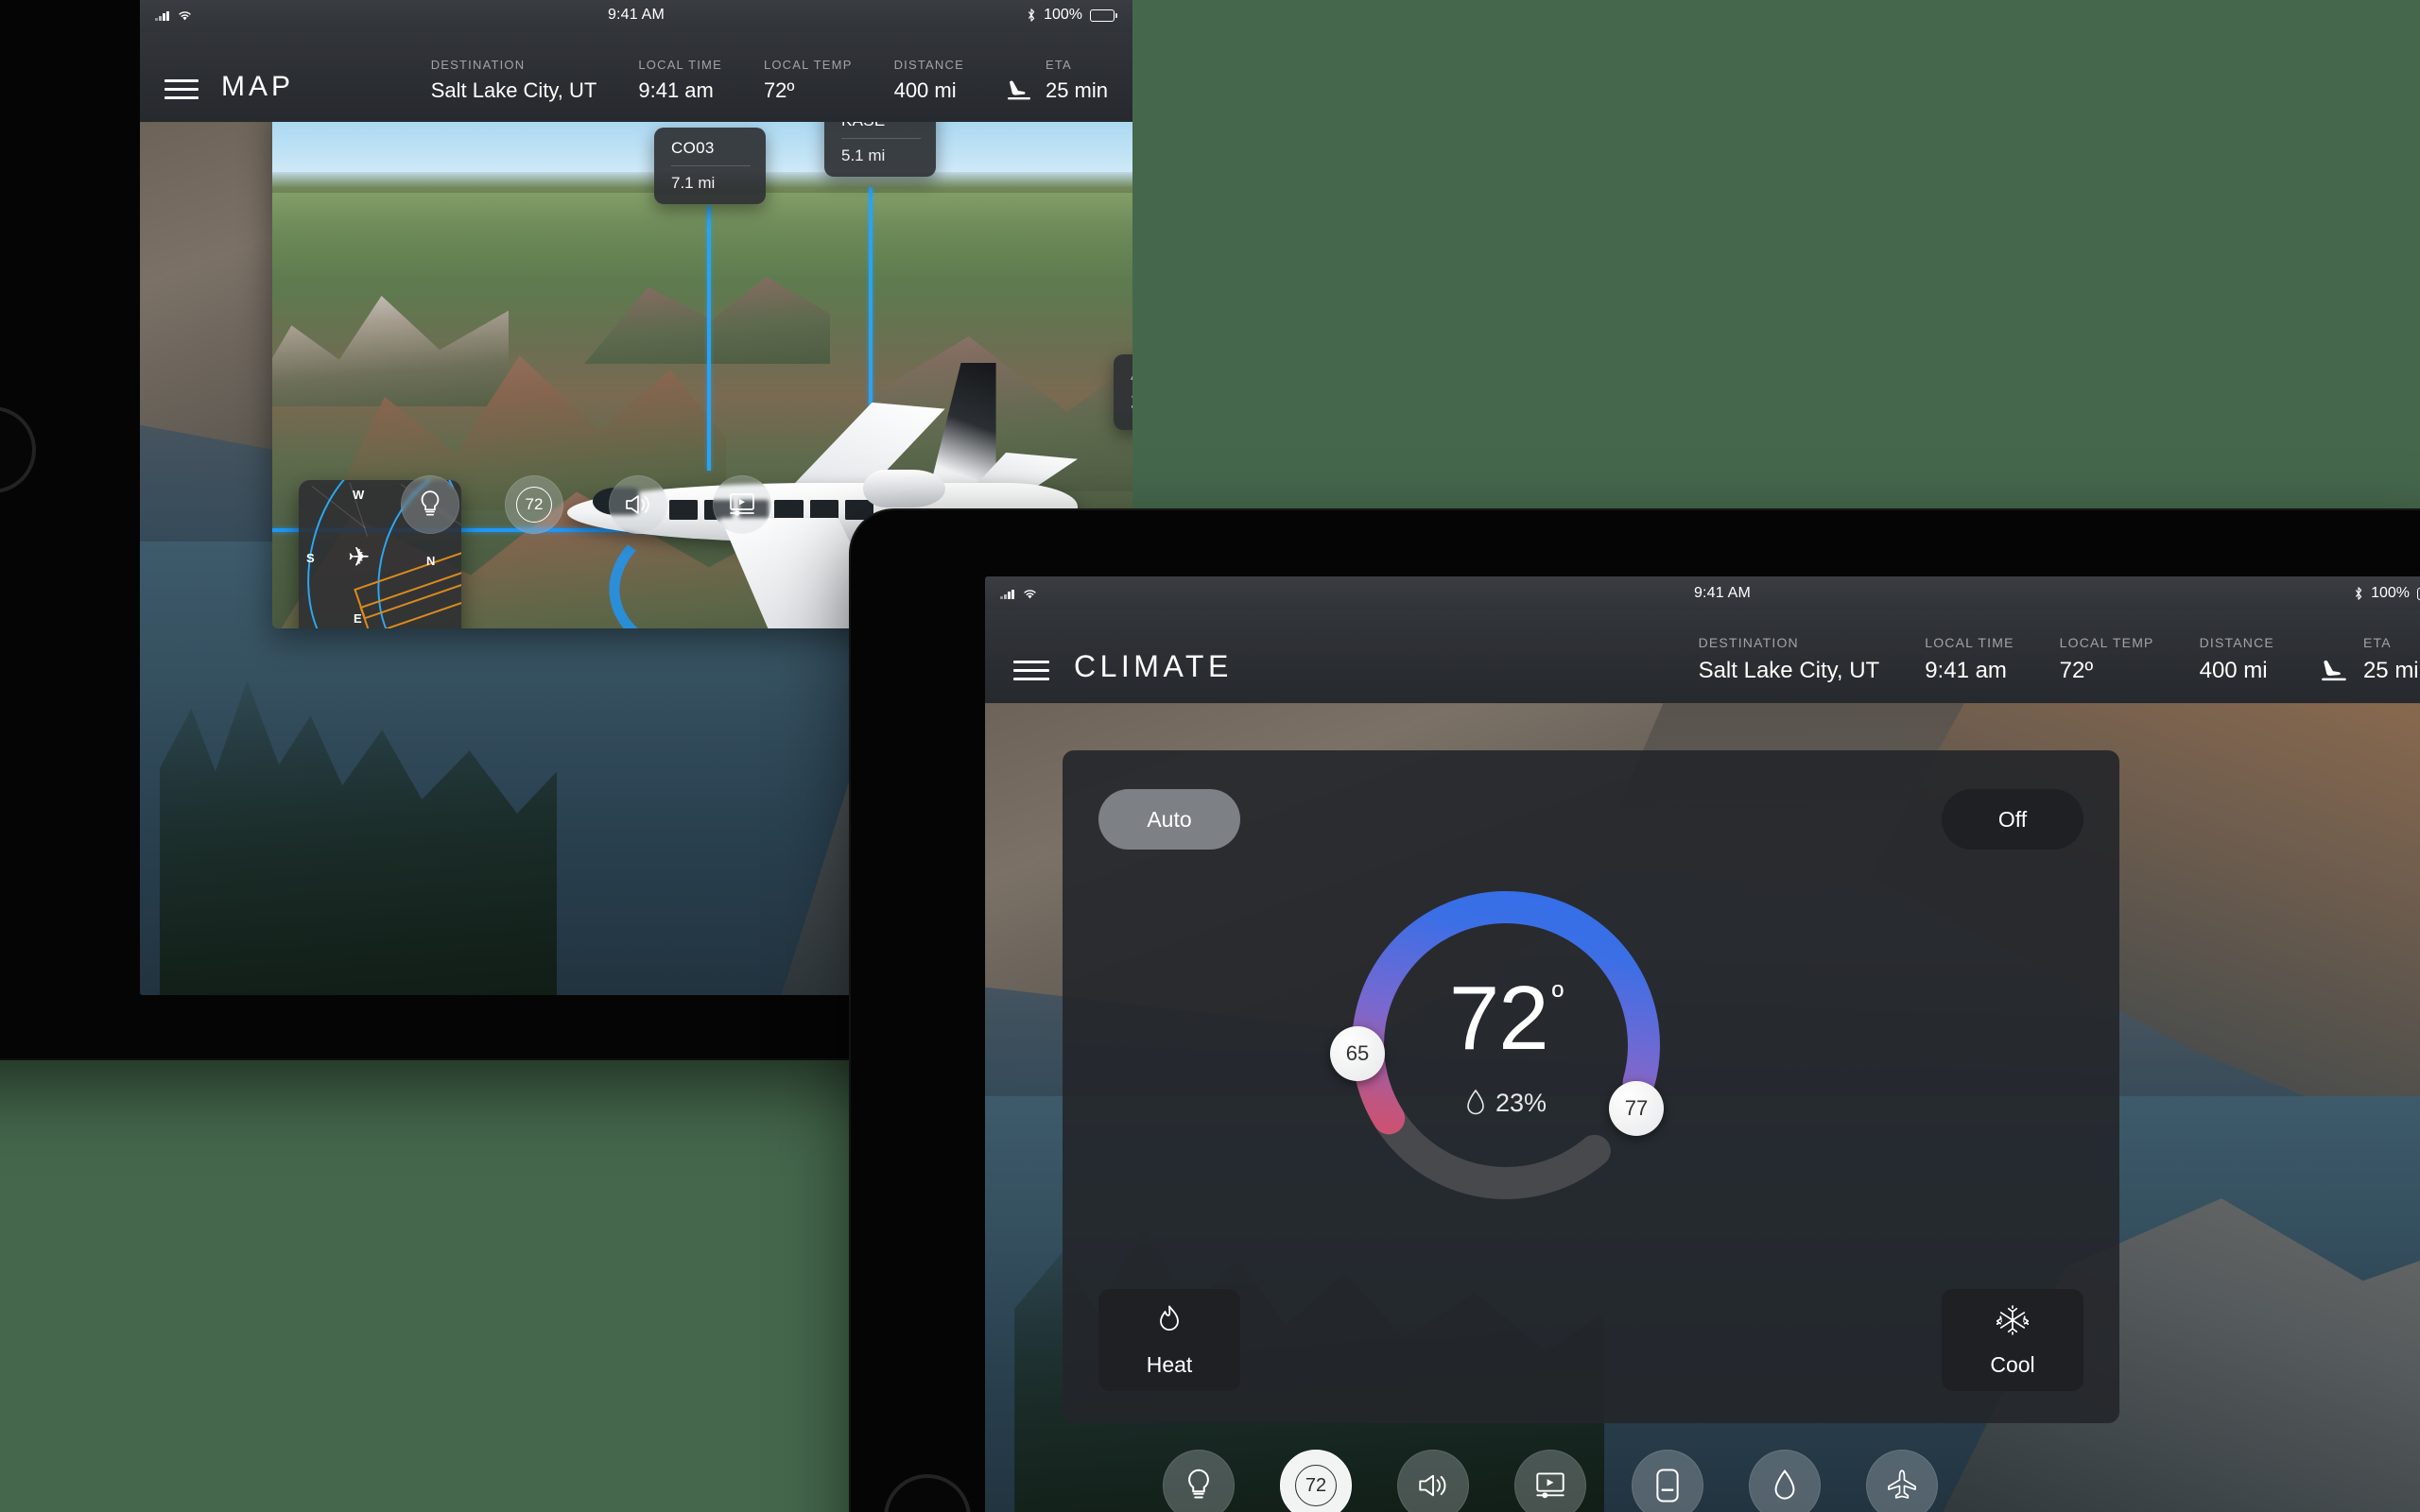  I want to click on airspeed-card: AIR SPEED 388kts, so click(1123, 392).